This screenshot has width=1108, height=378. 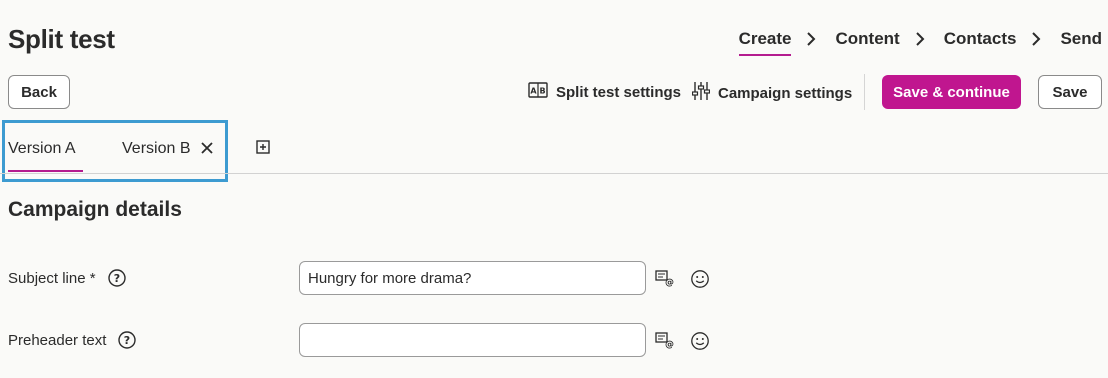 I want to click on campaign-settings-label: Campaign settings, so click(x=785, y=93).